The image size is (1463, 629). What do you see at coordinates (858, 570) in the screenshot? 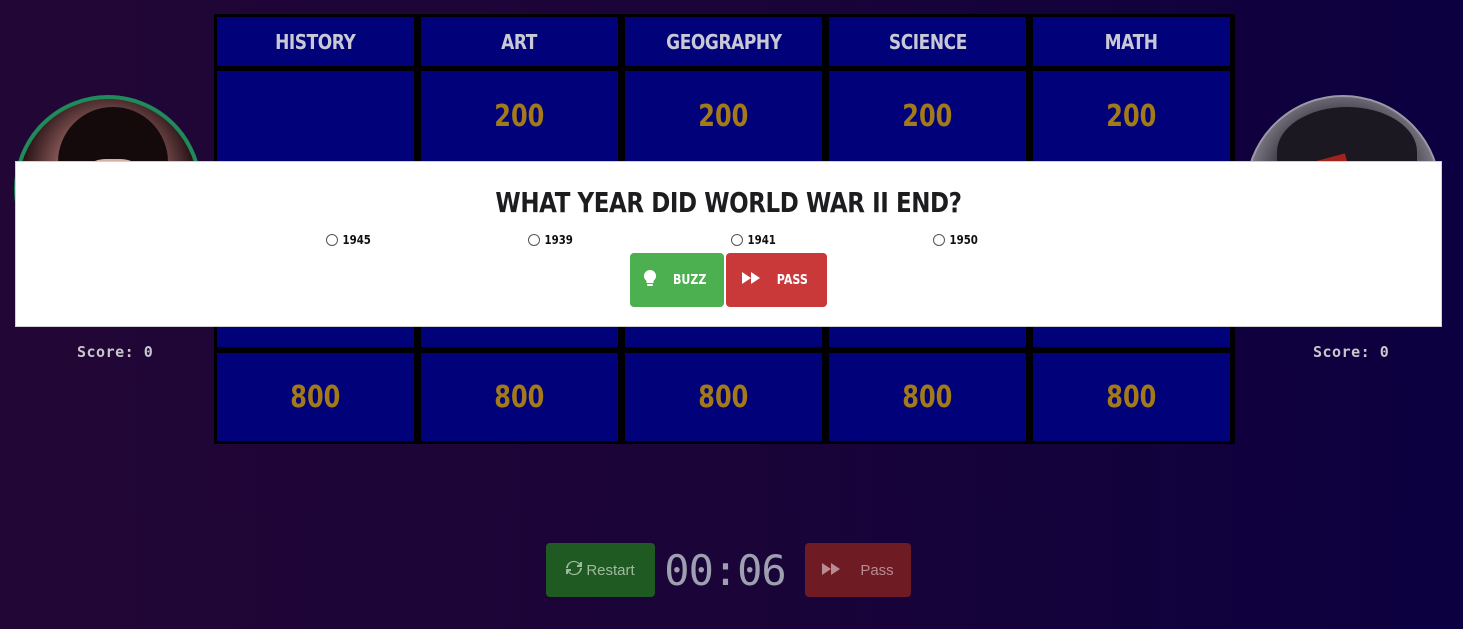
I see `pass-button-bottom: Pass` at bounding box center [858, 570].